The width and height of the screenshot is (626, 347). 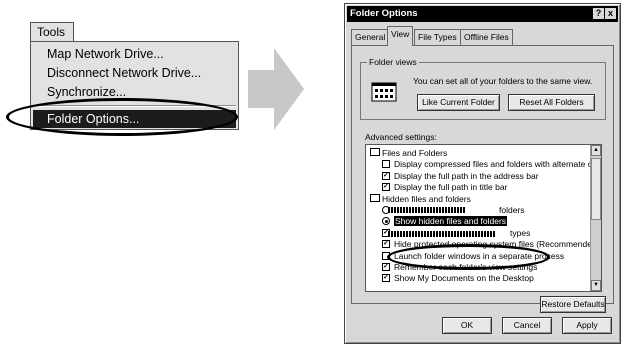 What do you see at coordinates (415, 153) in the screenshot?
I see `advanced-setting-label: Files and Folders` at bounding box center [415, 153].